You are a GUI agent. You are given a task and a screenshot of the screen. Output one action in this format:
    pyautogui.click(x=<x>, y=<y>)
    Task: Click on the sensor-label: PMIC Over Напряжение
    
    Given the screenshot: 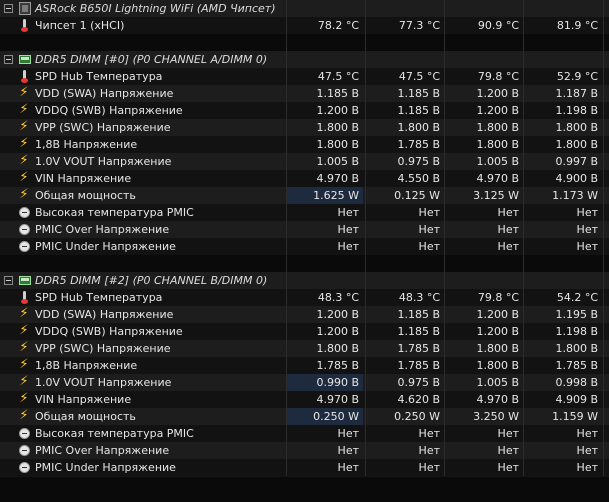 What is the action you would take?
    pyautogui.click(x=102, y=450)
    